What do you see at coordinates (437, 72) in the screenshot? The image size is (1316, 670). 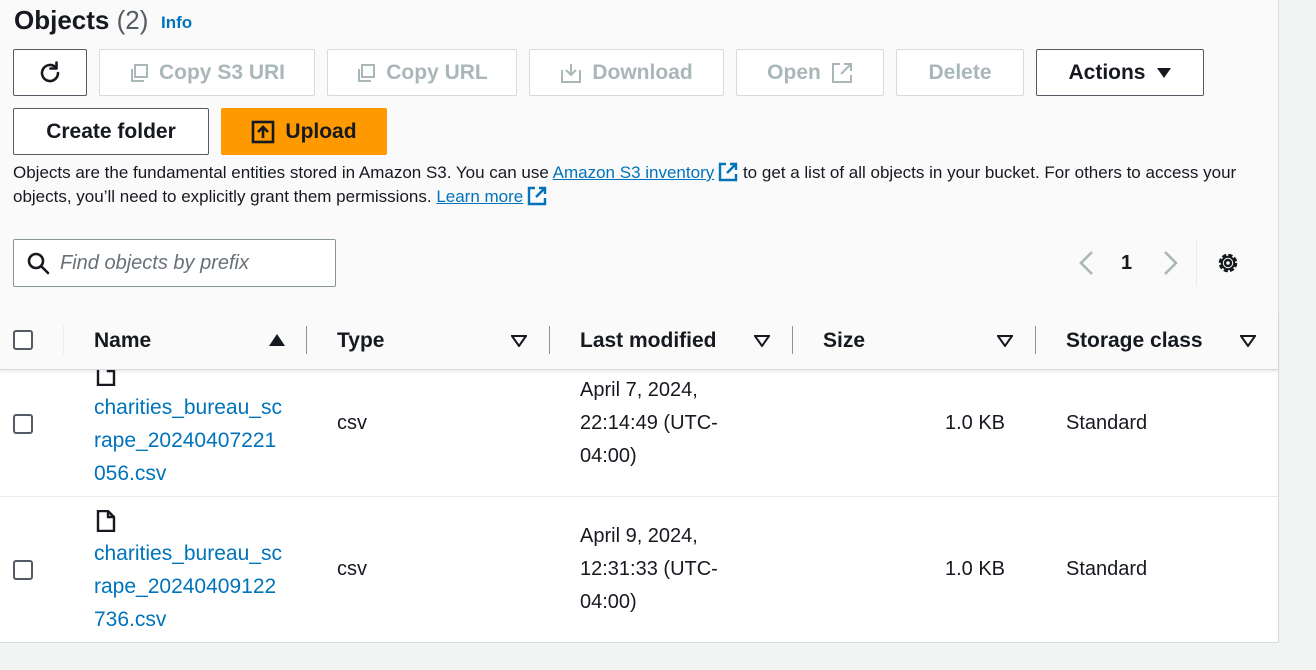 I see `copy-url-label: Copy URL` at bounding box center [437, 72].